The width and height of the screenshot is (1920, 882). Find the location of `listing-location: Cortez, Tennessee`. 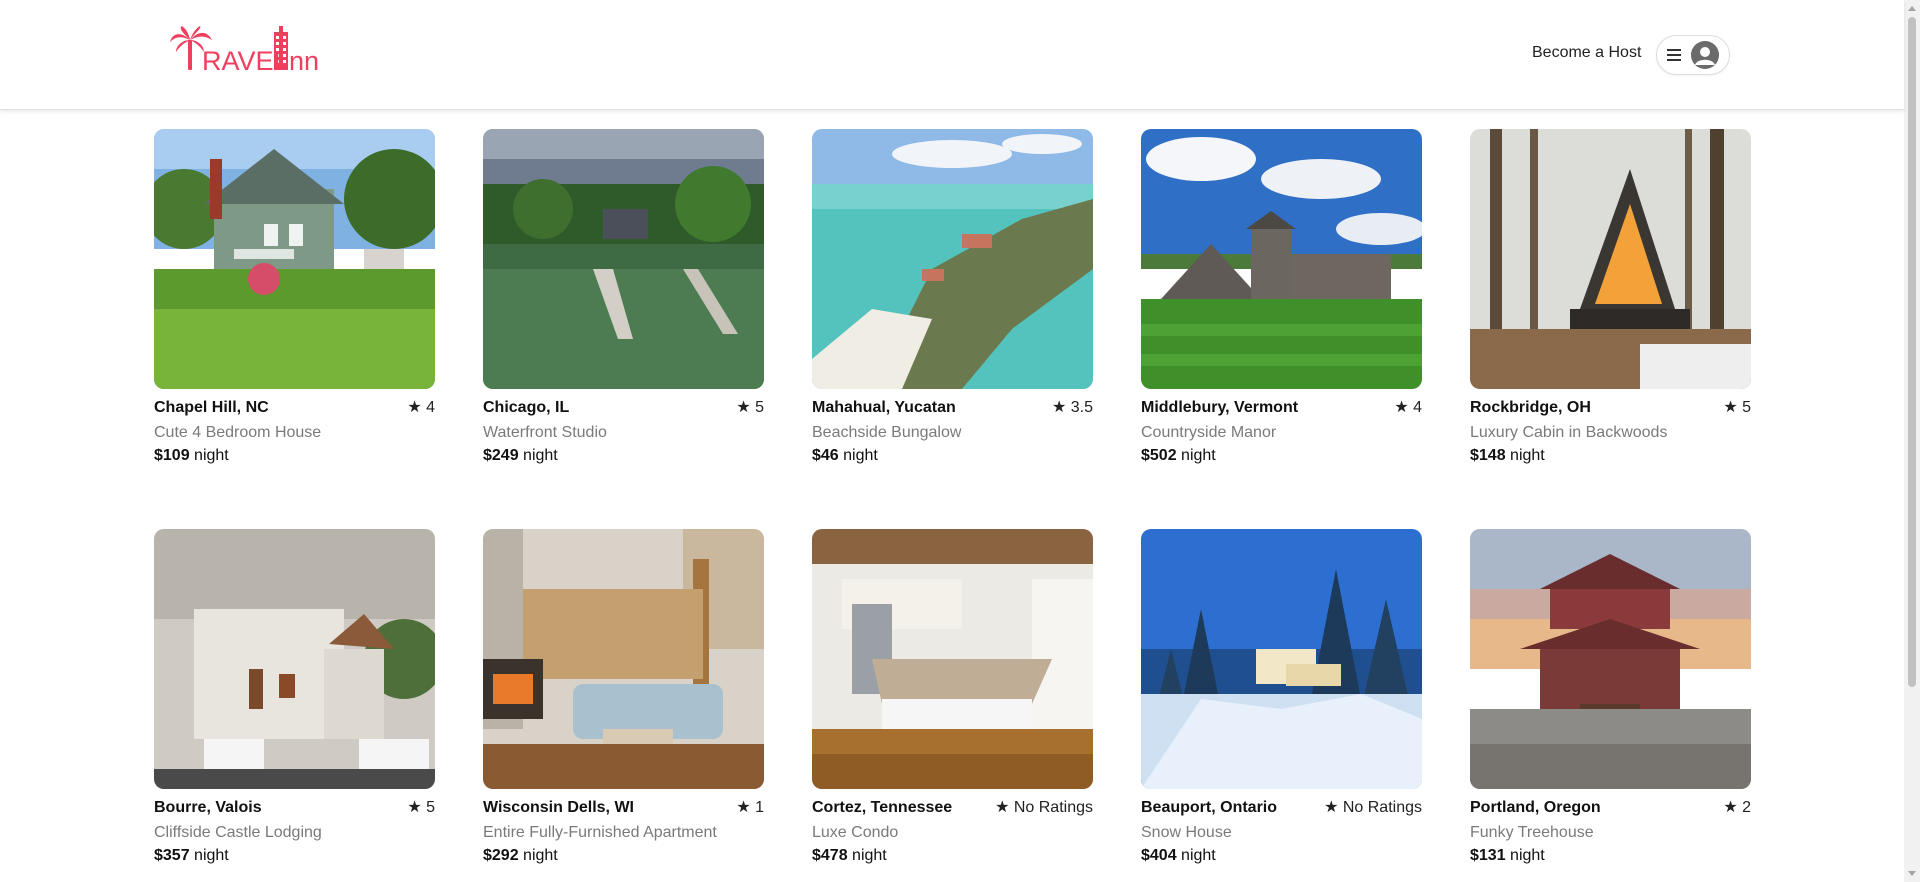

listing-location: Cortez, Tennessee is located at coordinates (882, 807).